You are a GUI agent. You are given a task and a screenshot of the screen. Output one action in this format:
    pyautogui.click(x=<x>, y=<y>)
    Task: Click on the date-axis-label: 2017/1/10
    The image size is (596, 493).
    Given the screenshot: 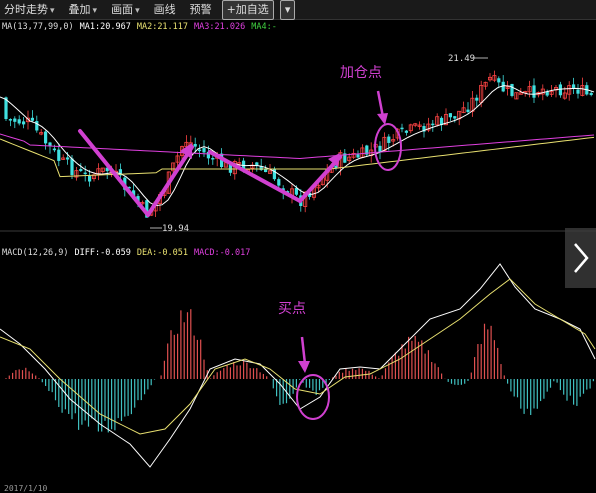 What is the action you would take?
    pyautogui.click(x=26, y=488)
    